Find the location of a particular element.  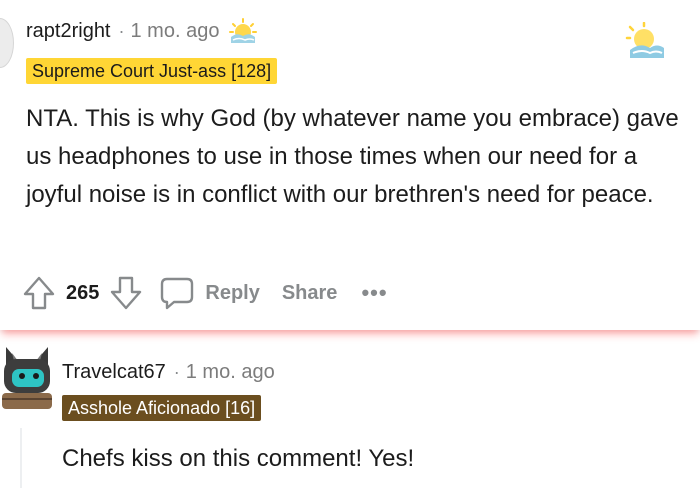

reply-button: Reply is located at coordinates (209, 293).